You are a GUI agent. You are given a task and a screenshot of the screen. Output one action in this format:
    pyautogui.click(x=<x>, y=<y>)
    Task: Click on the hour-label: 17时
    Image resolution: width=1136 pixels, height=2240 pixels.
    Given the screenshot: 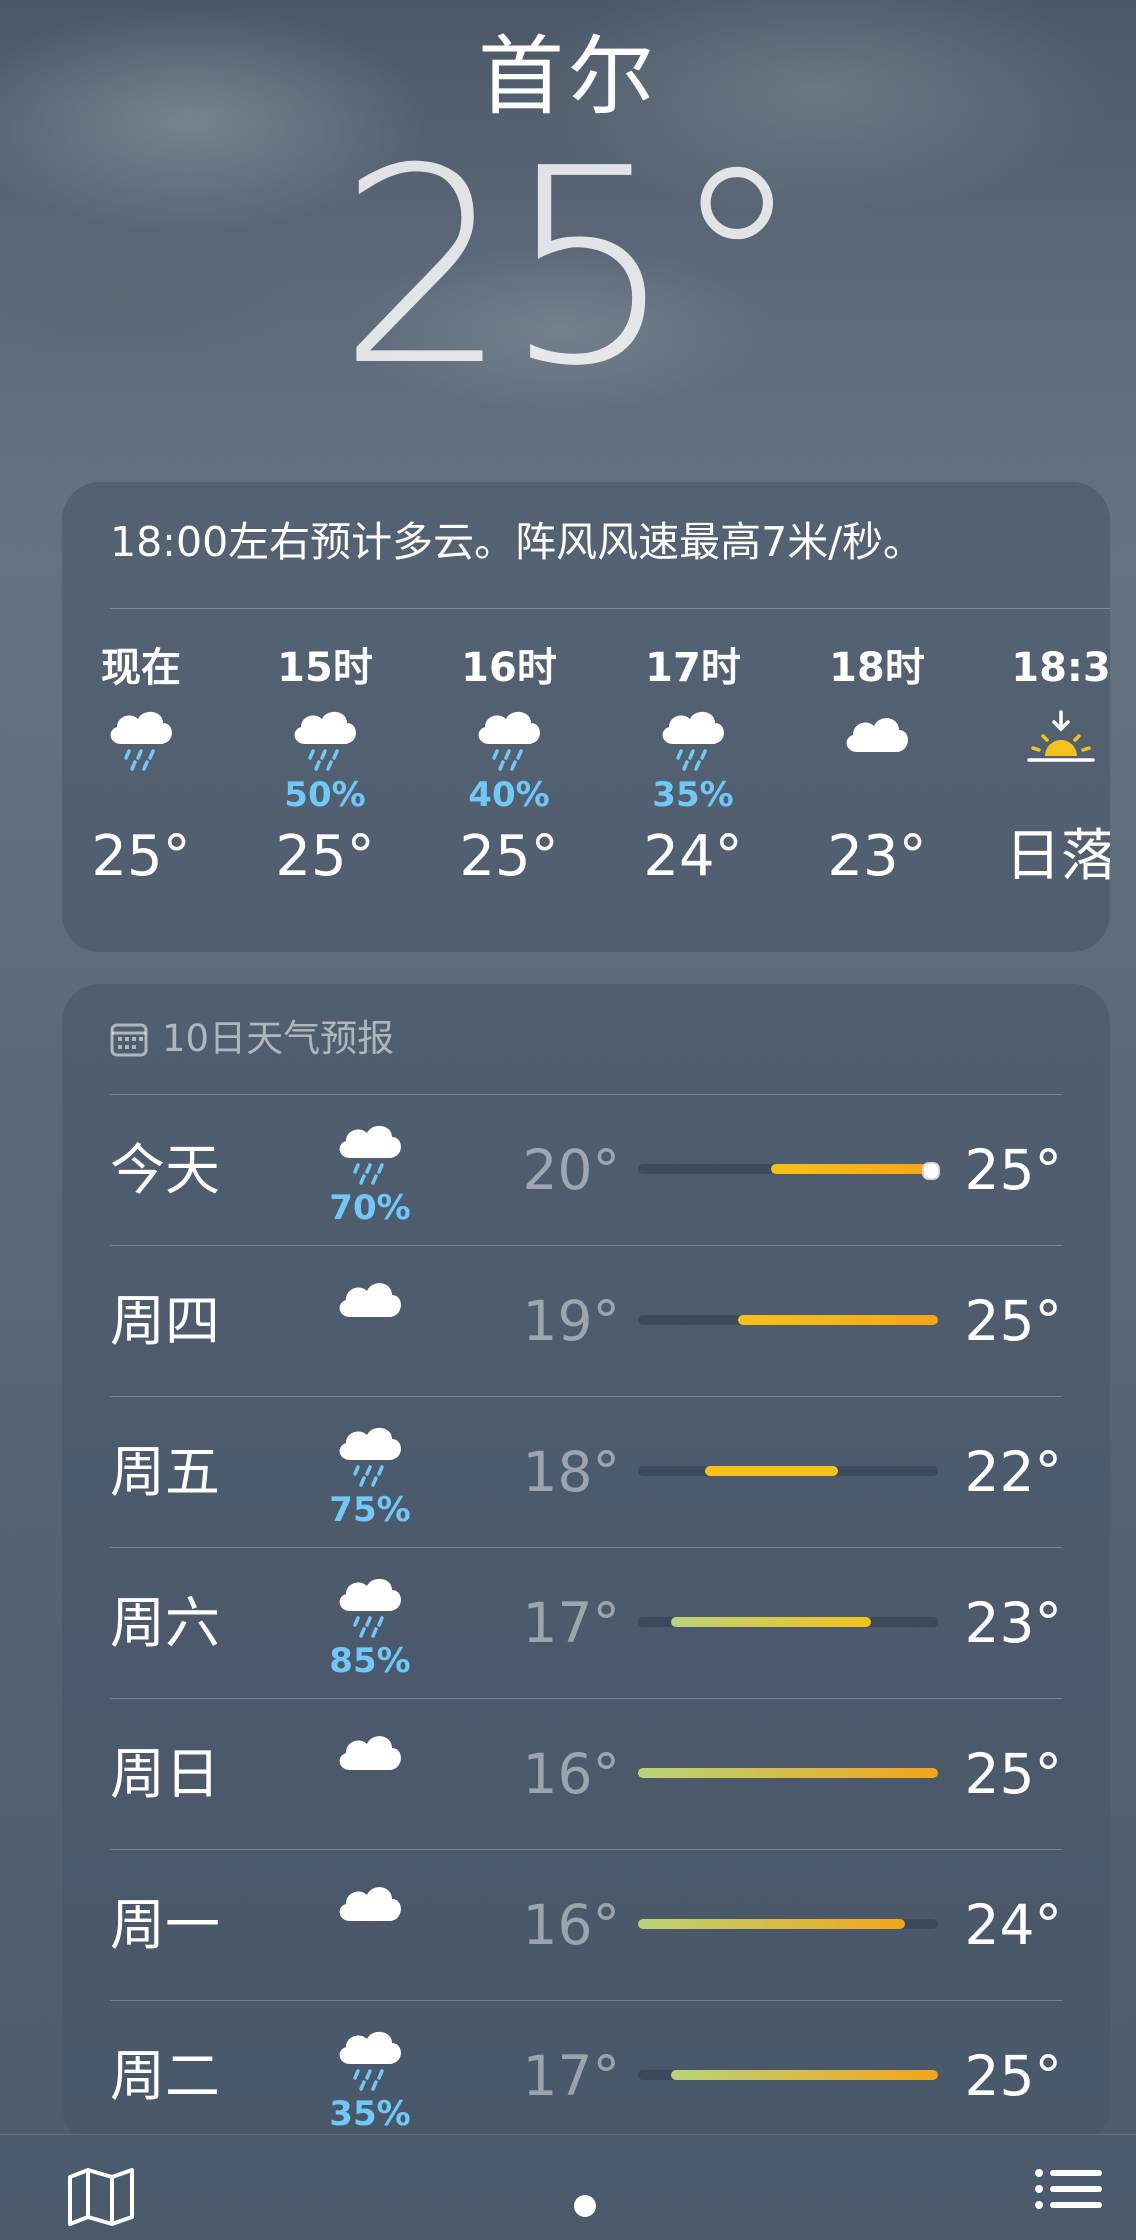 What is the action you would take?
    pyautogui.click(x=693, y=668)
    